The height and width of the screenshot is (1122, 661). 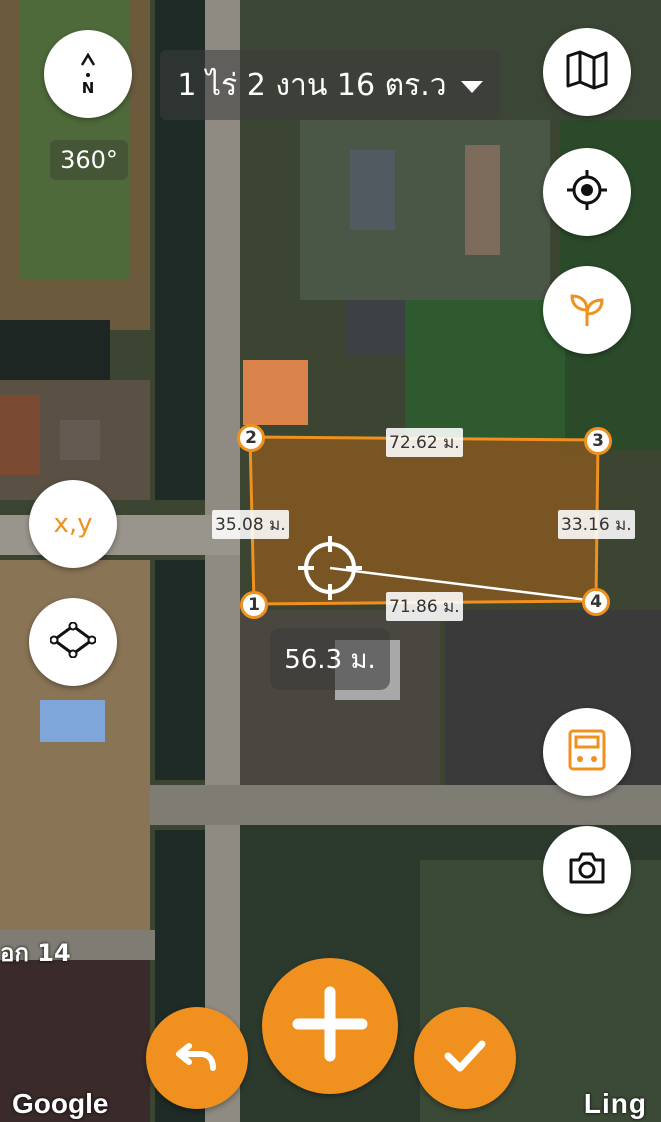 I want to click on camera-icon, so click(x=587, y=870).